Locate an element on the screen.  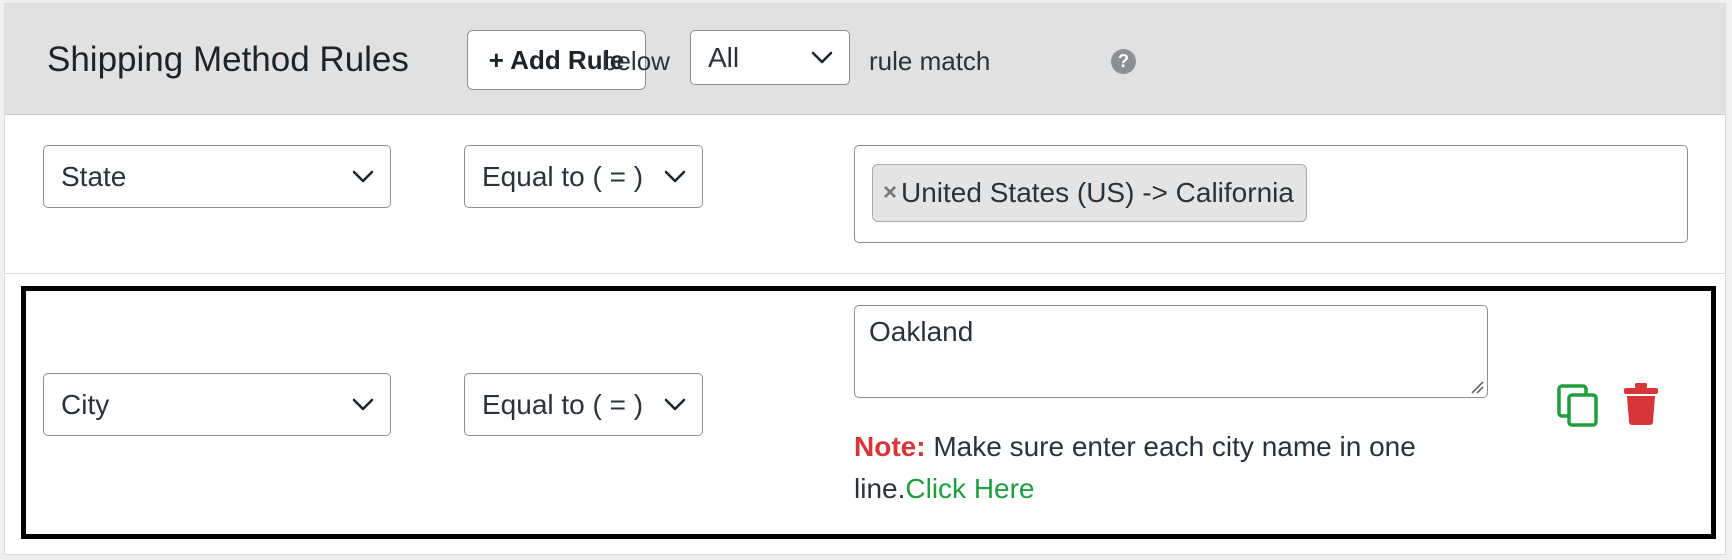
rule-match-label: rule match is located at coordinates (930, 61).